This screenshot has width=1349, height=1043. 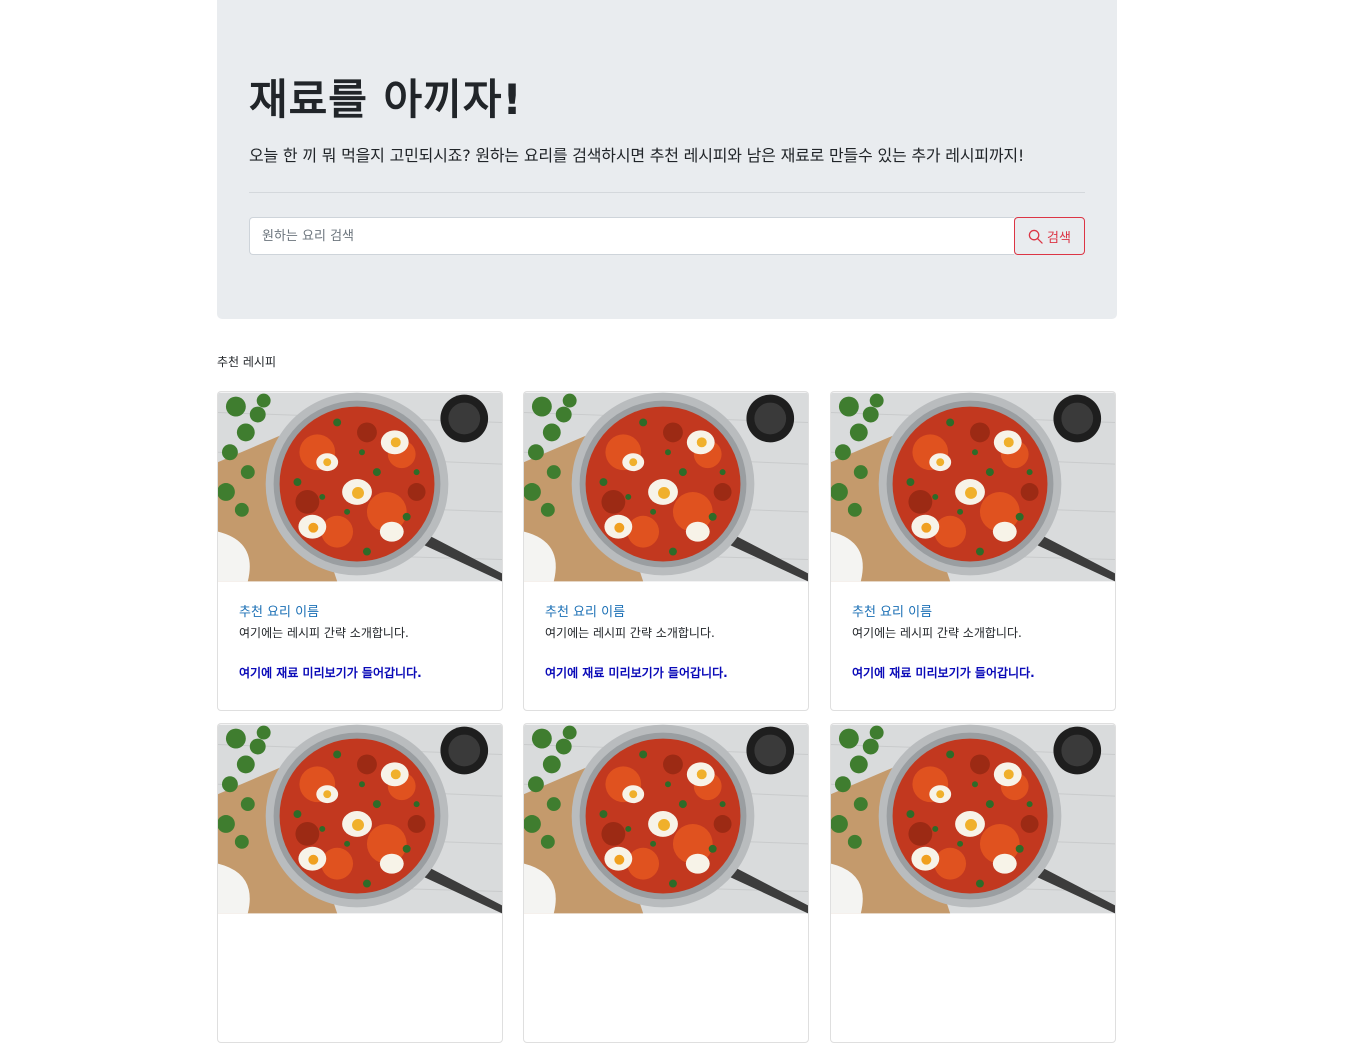 What do you see at coordinates (1035, 236) in the screenshot?
I see `search-icon` at bounding box center [1035, 236].